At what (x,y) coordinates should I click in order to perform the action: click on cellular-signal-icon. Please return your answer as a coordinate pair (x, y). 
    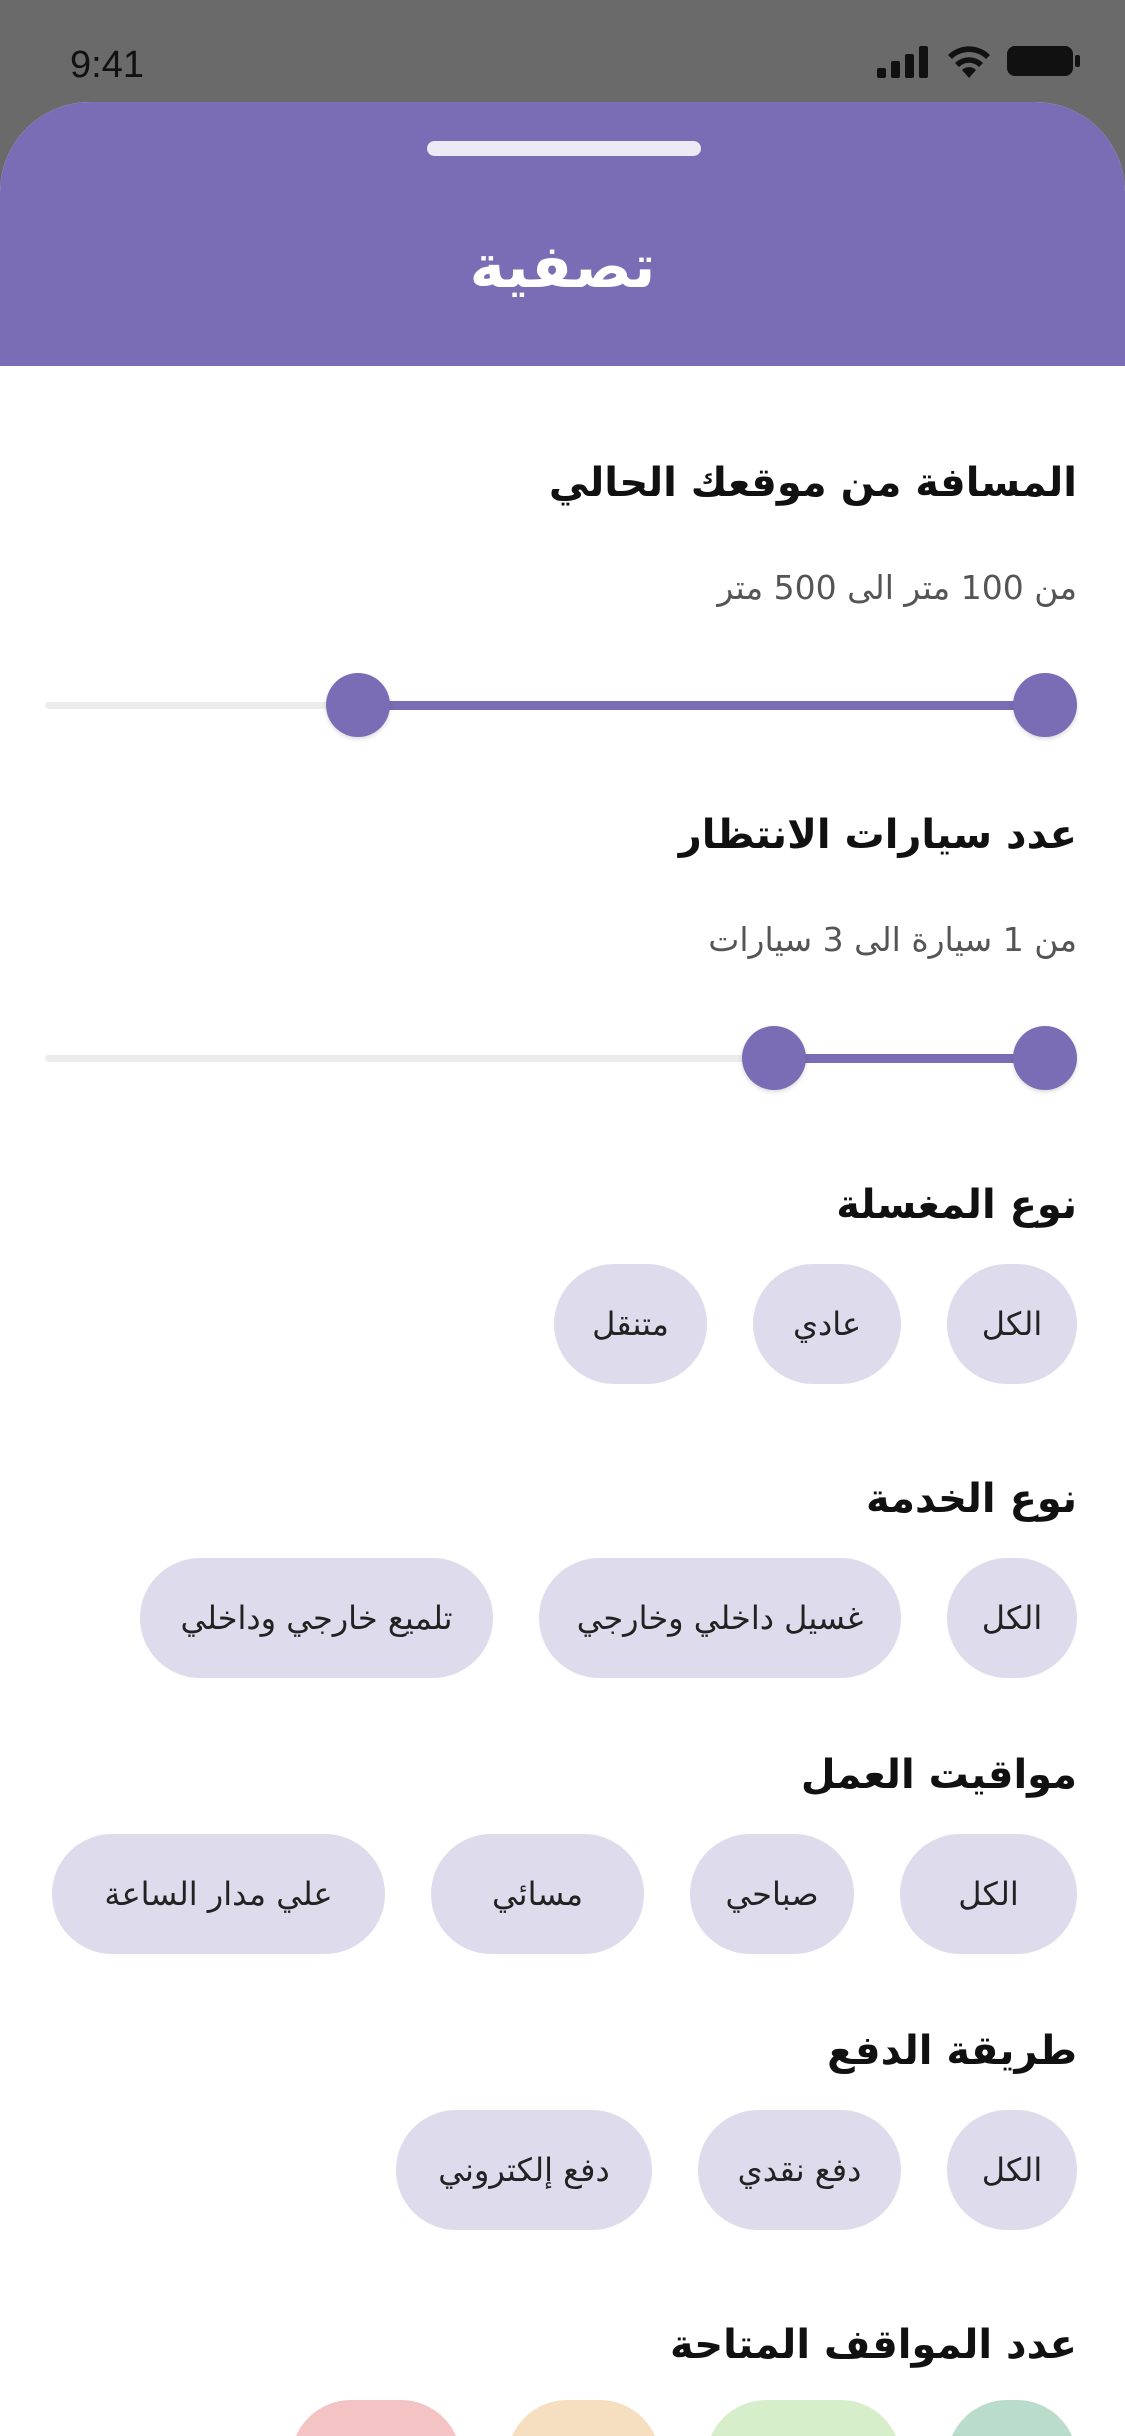
    Looking at the image, I should click on (902, 62).